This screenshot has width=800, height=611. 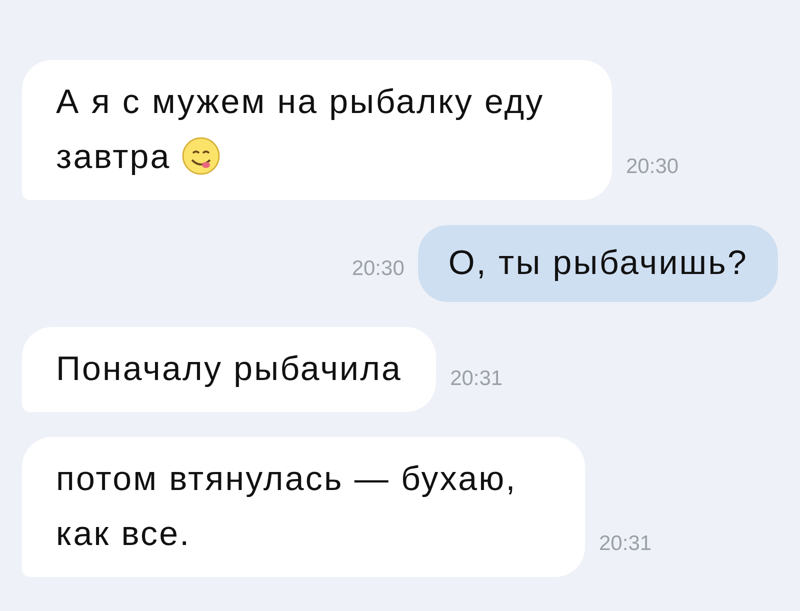 What do you see at coordinates (598, 263) in the screenshot?
I see `message-text: О, ты рыбачишь?` at bounding box center [598, 263].